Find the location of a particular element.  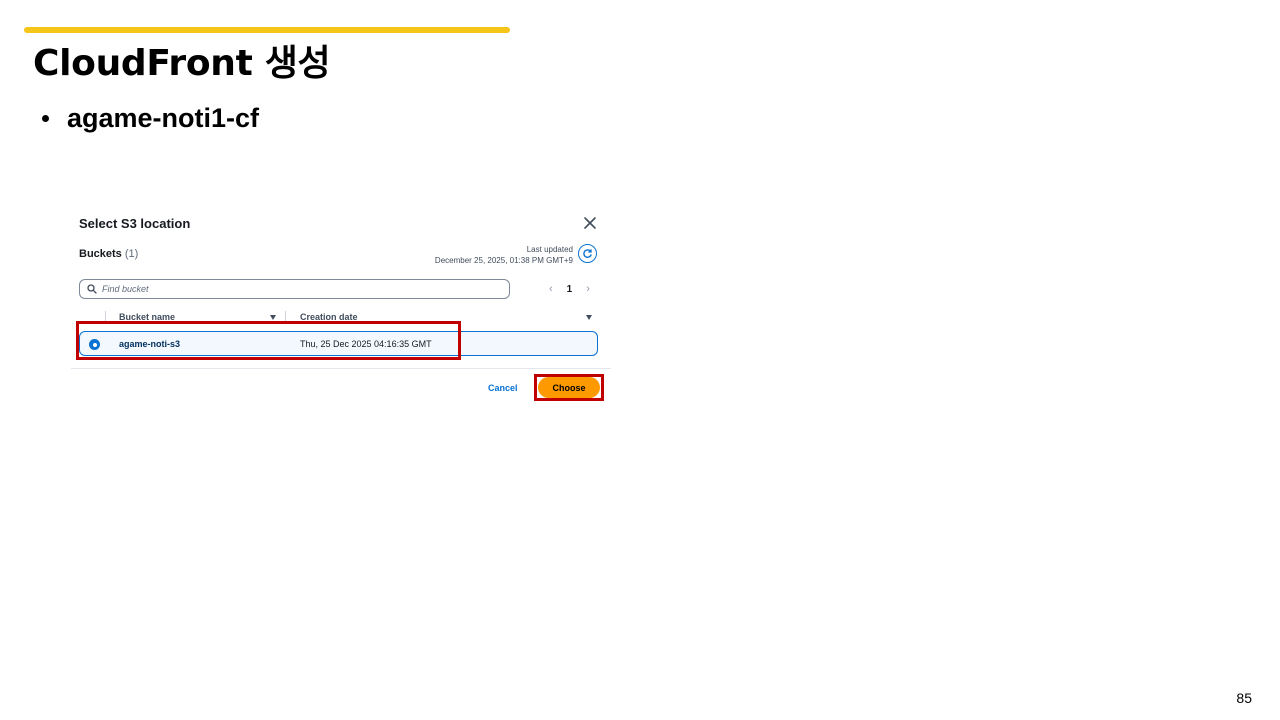

bullet-item: agame-noti1-cf is located at coordinates (150, 118).